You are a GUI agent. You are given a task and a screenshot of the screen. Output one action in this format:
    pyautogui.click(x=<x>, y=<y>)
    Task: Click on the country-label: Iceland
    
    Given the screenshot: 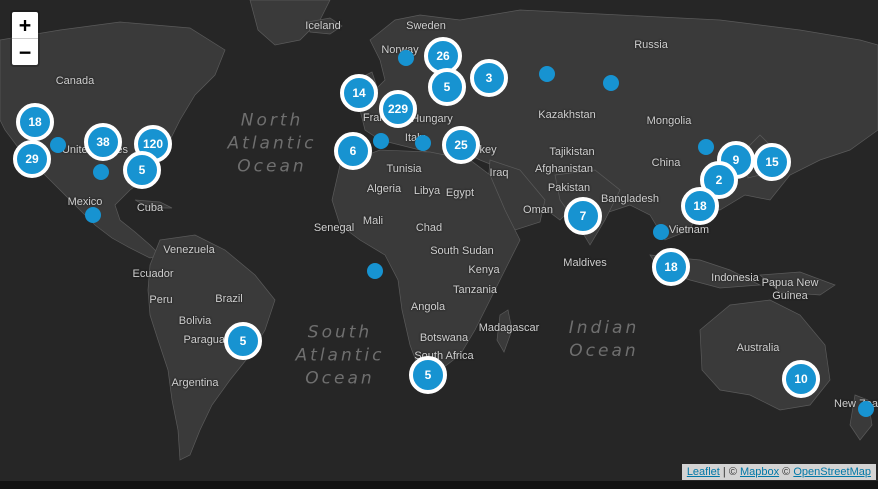 What is the action you would take?
    pyautogui.click(x=323, y=26)
    